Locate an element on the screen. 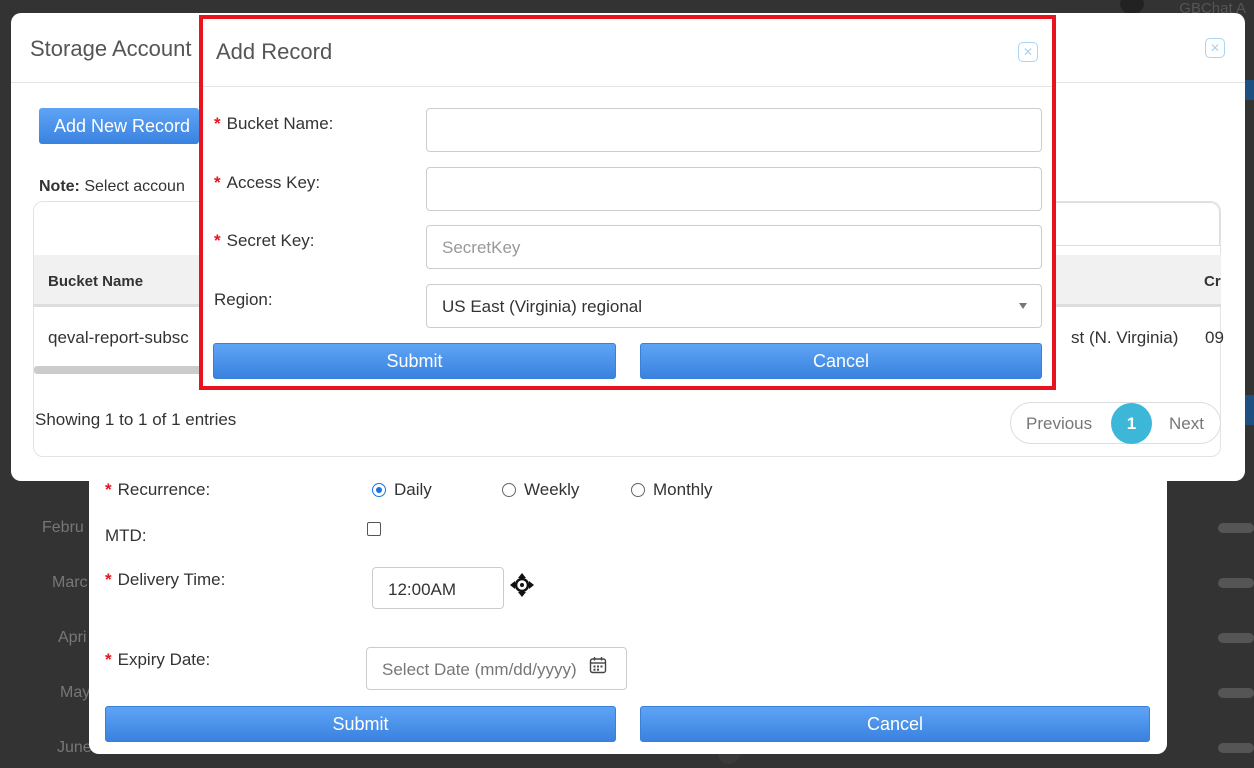  add-record-cancel-button: Cancel is located at coordinates (841, 361).